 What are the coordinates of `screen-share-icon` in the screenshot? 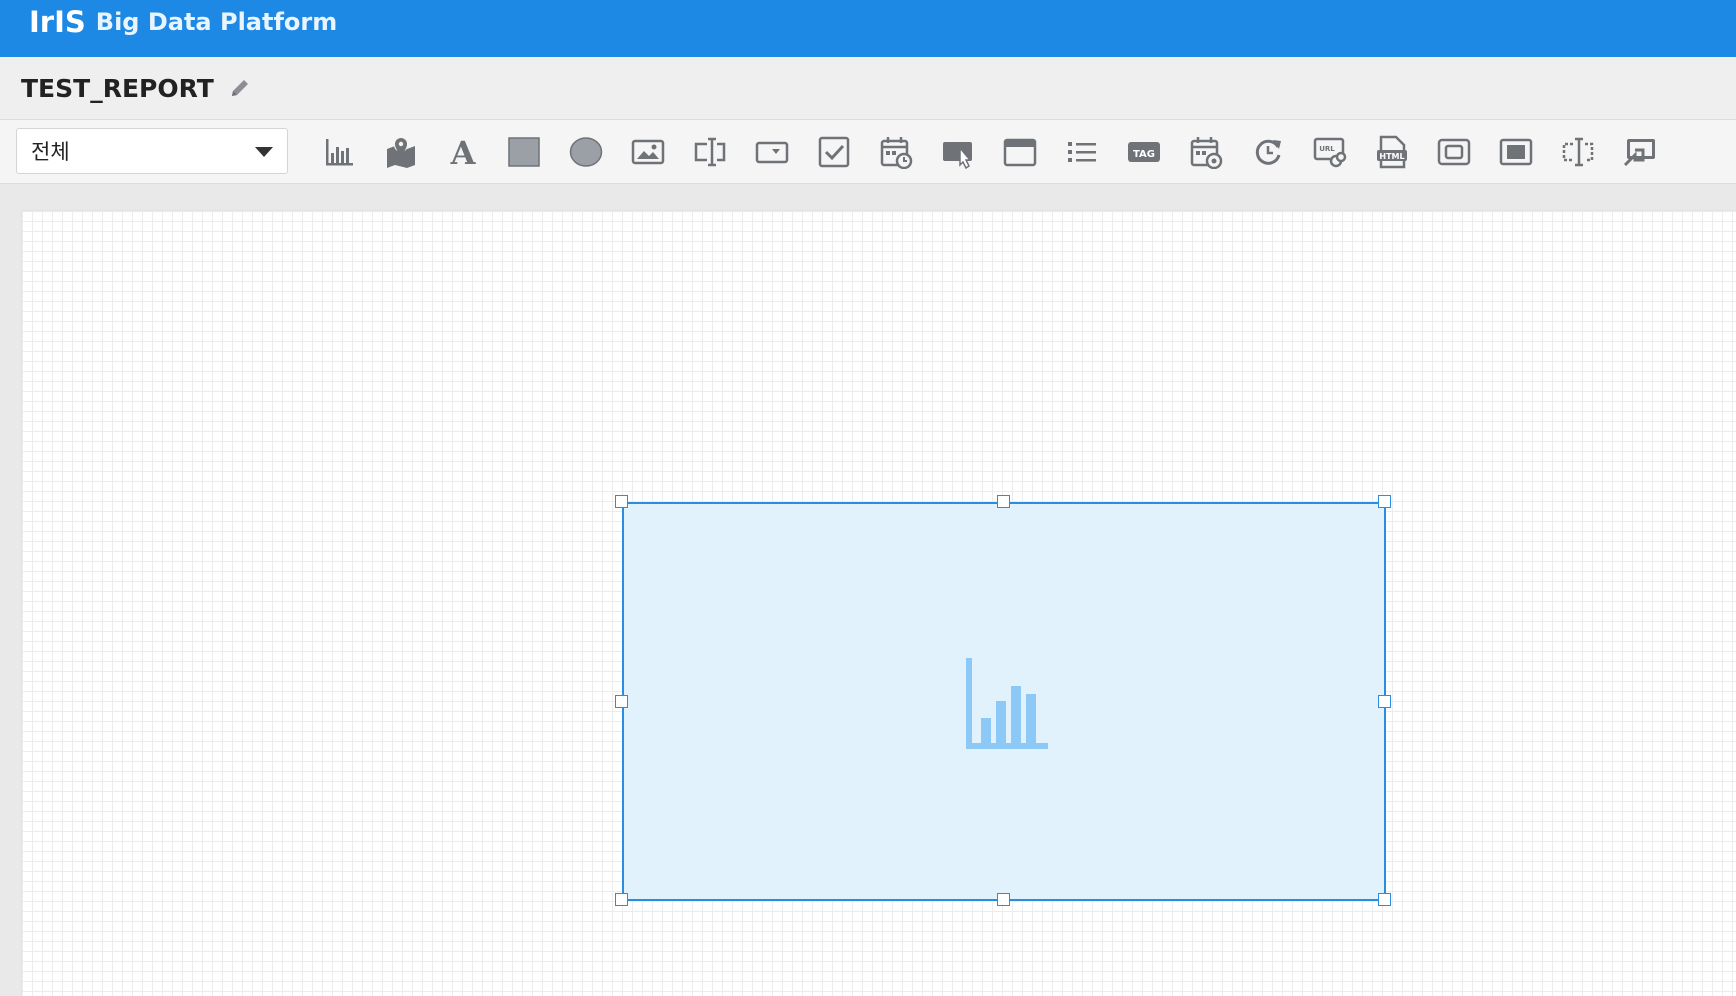 It's located at (1640, 152).